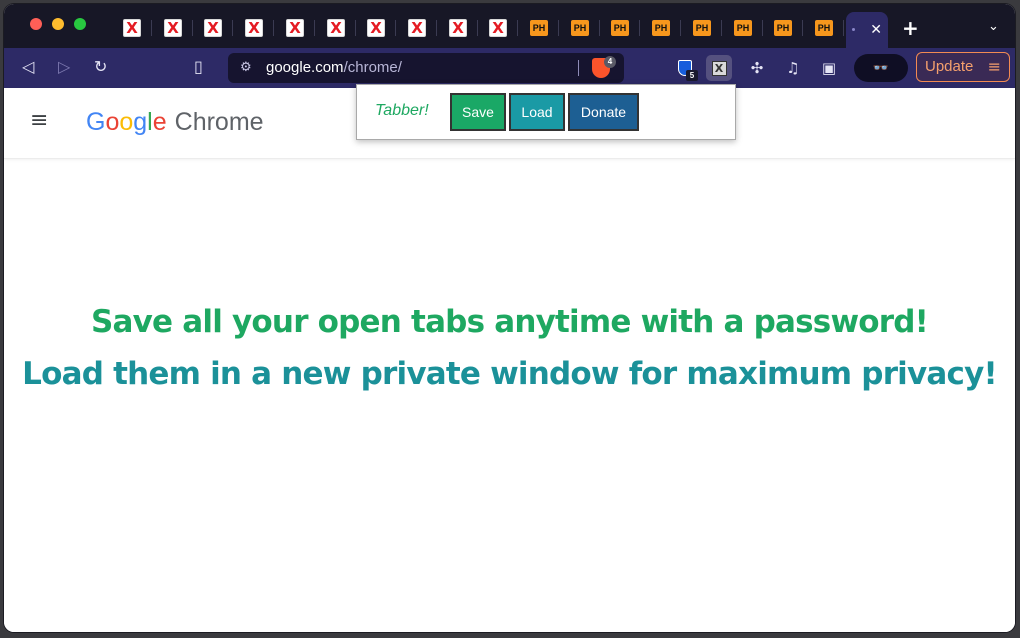 The height and width of the screenshot is (638, 1020). I want to click on donate-button: Donate, so click(603, 112).